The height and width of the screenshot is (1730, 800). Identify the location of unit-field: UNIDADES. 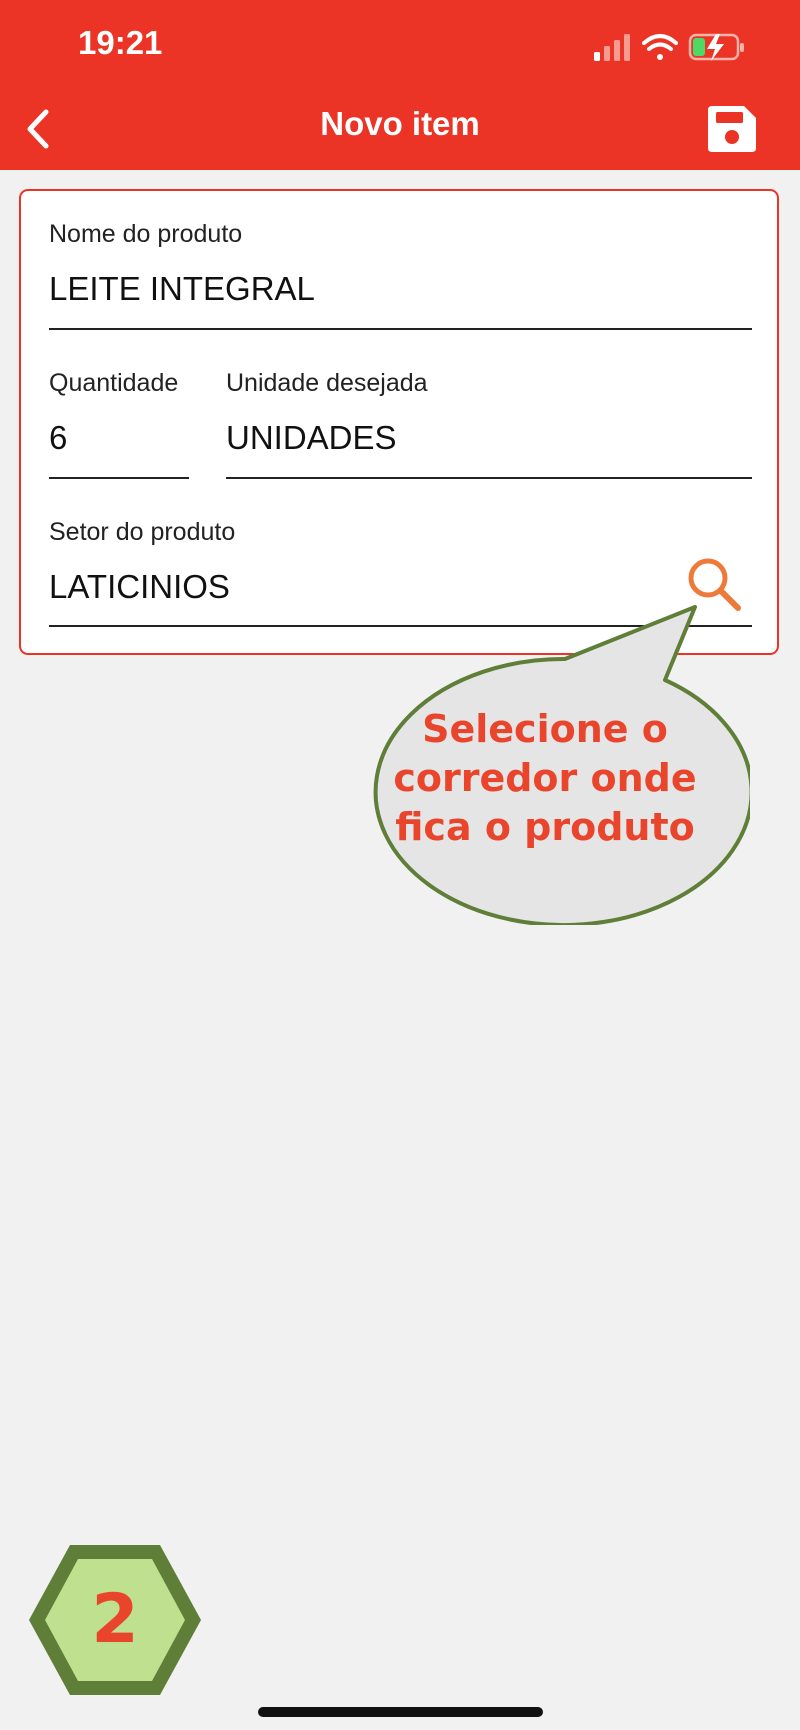
(311, 438).